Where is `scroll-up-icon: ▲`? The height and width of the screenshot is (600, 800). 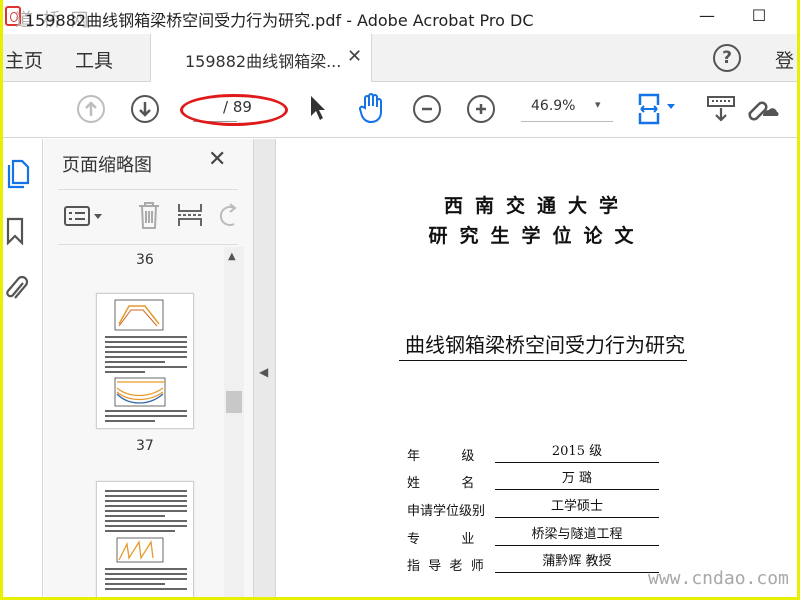 scroll-up-icon: ▲ is located at coordinates (232, 256).